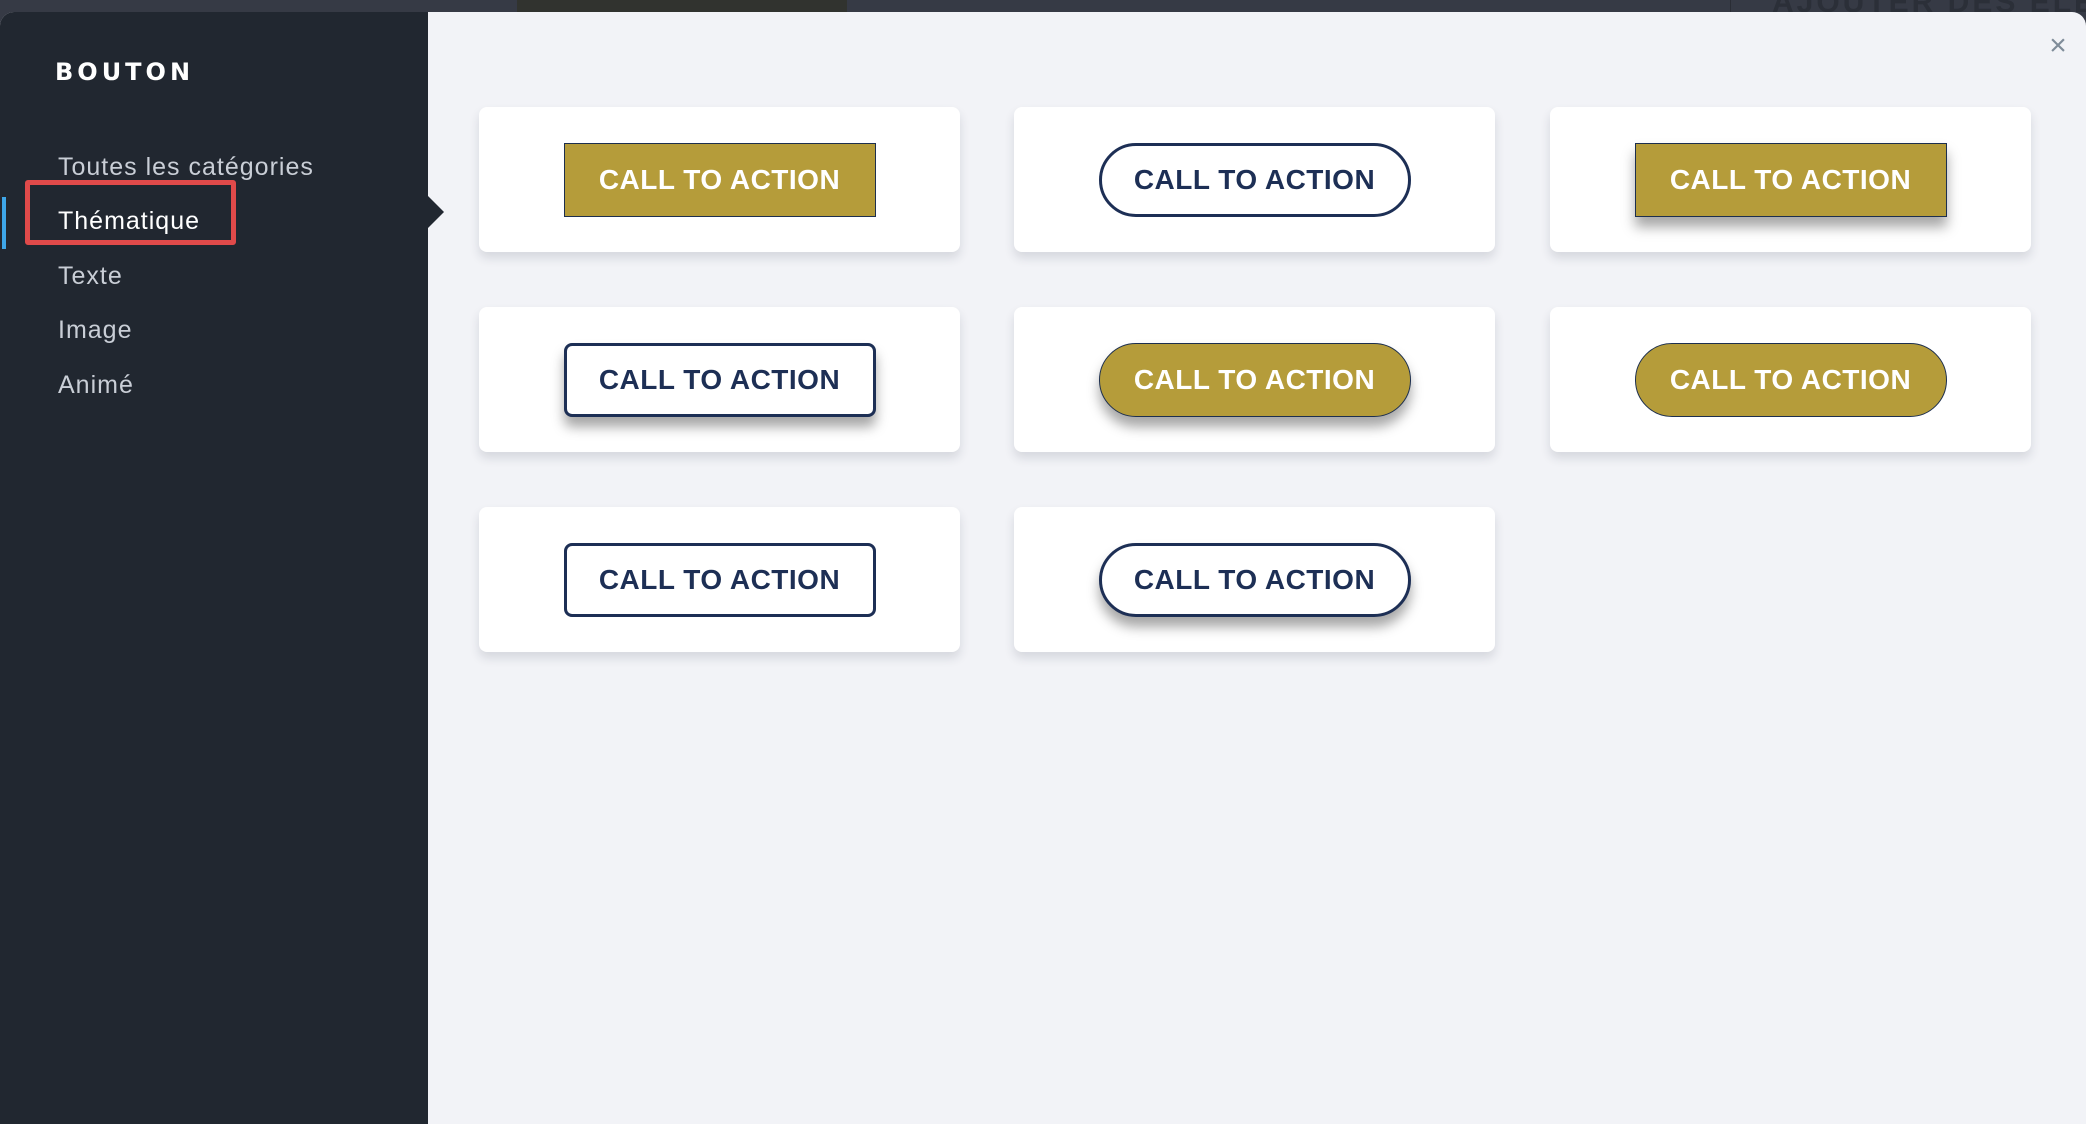 The height and width of the screenshot is (1124, 2086). I want to click on cta-button-gold-square: CALL TO ACTION, so click(719, 179).